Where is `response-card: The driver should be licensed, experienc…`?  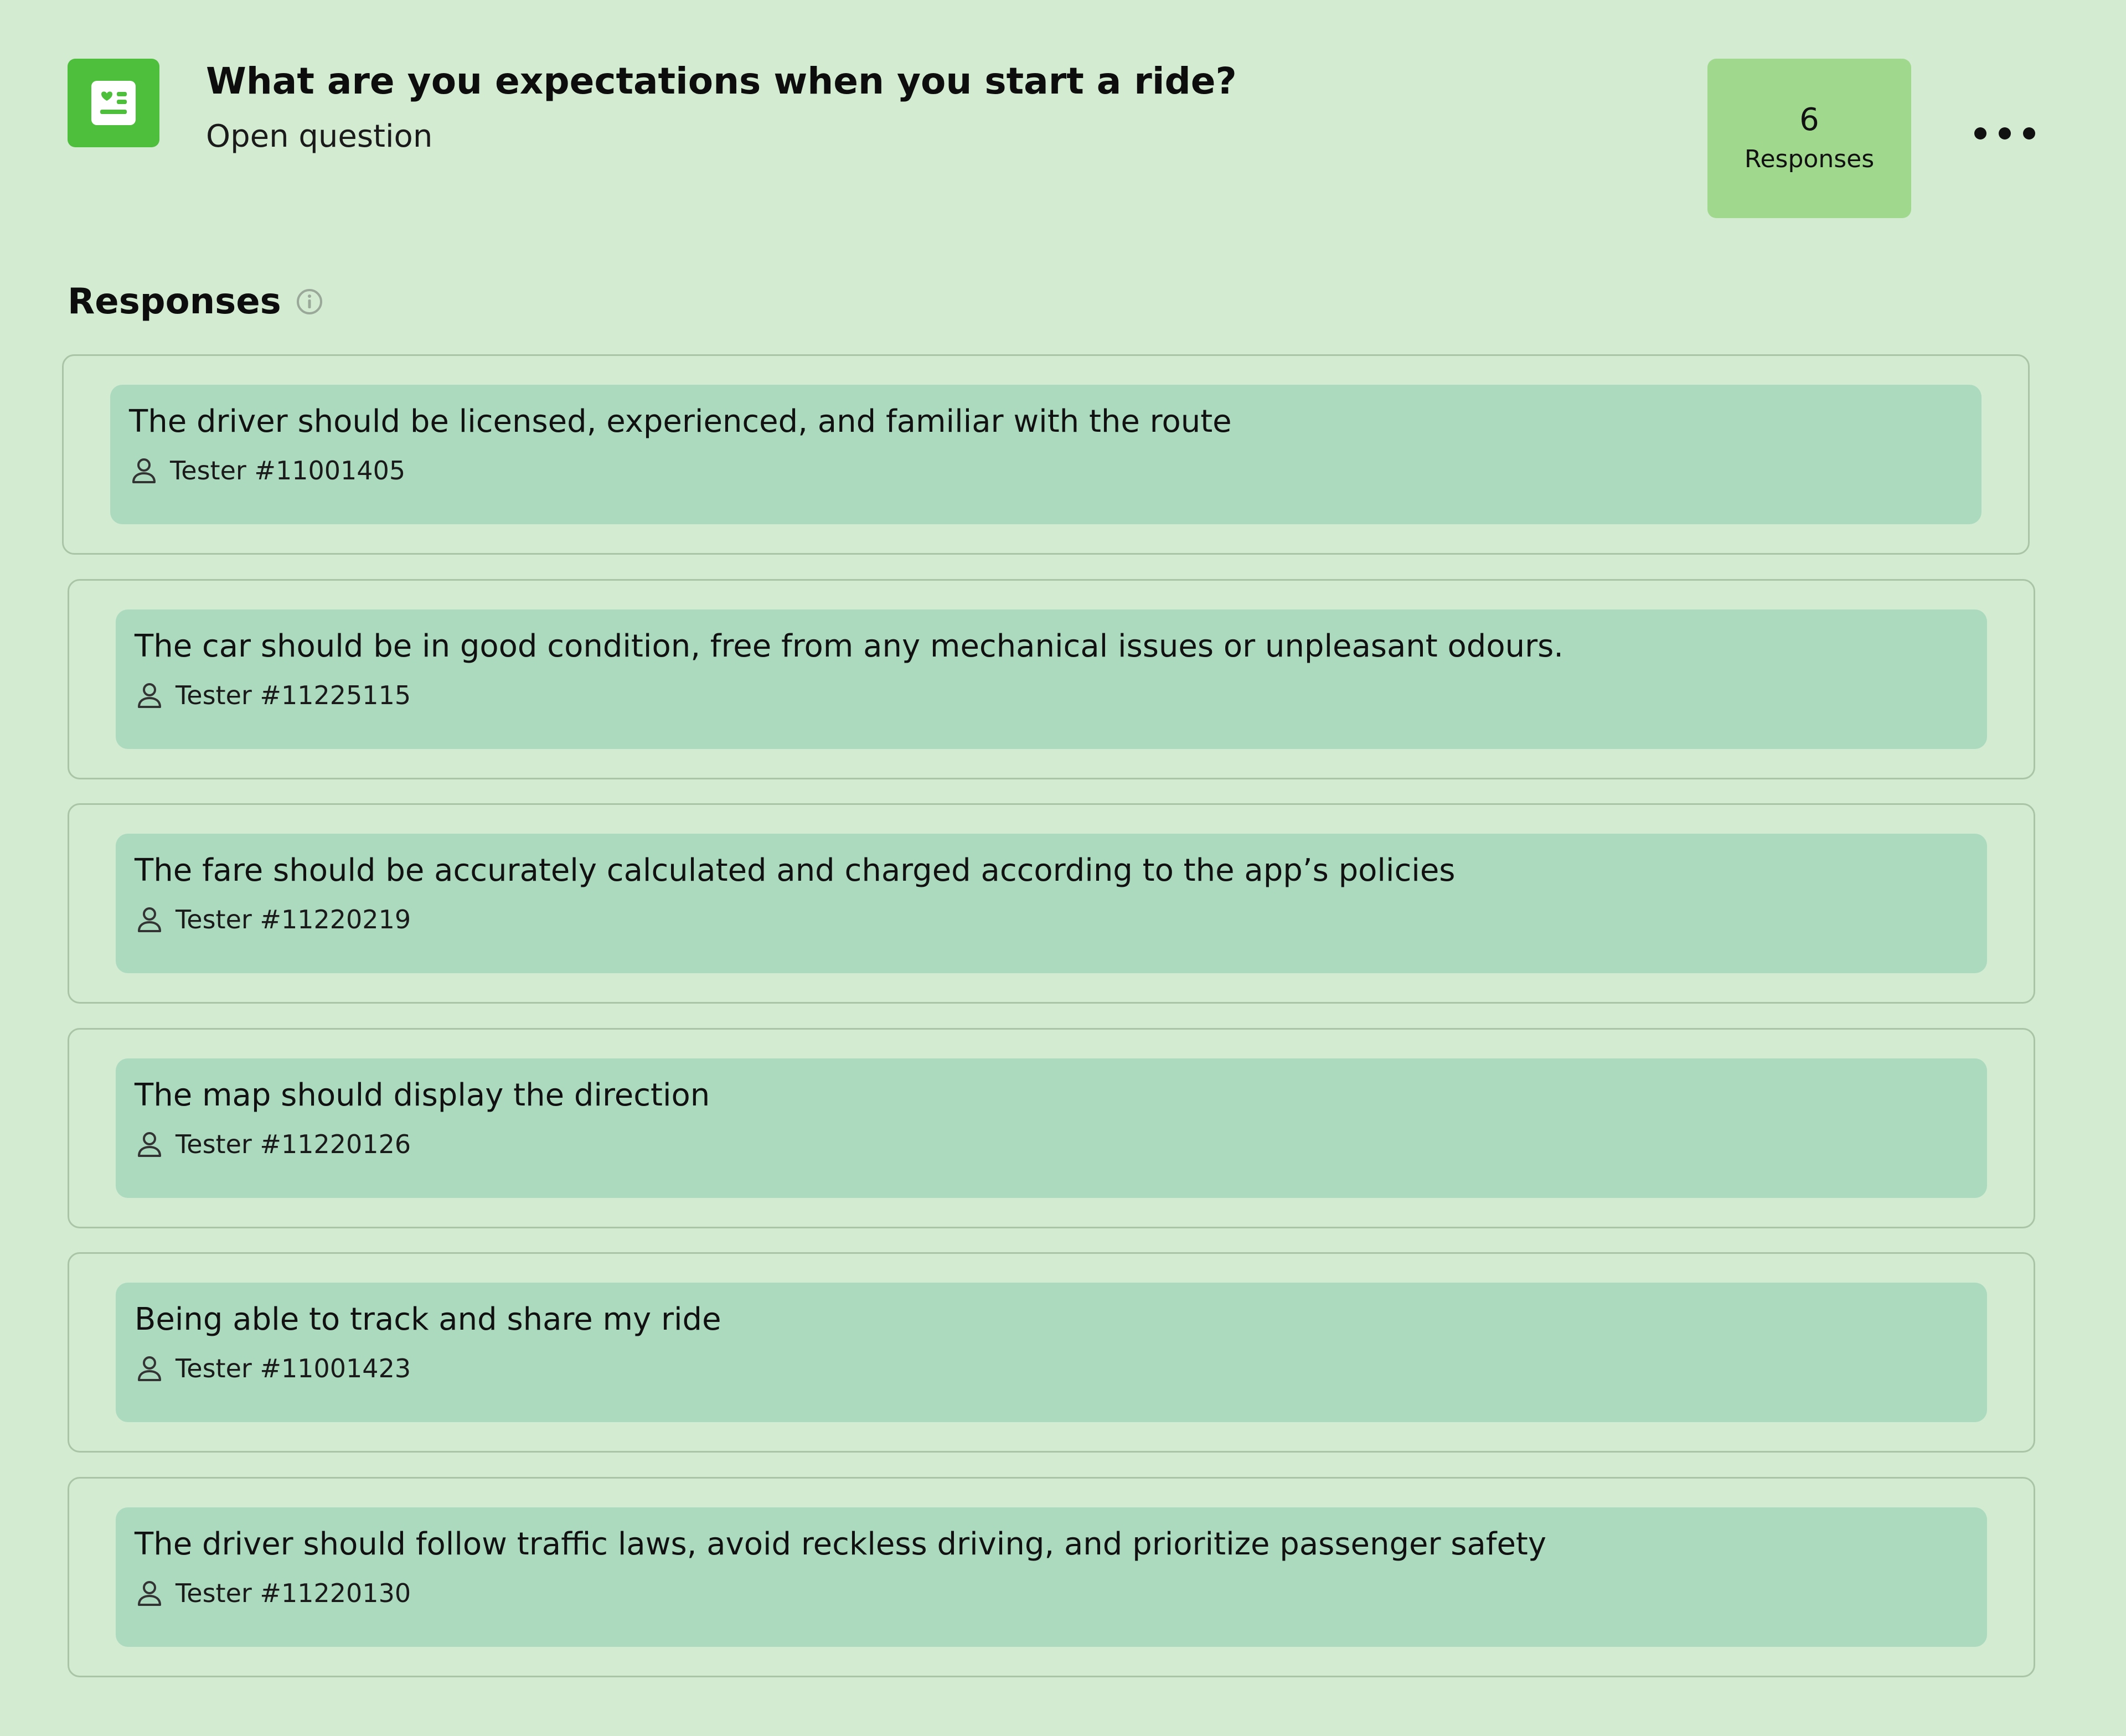
response-card: The driver should be licensed, experienc… is located at coordinates (1046, 454).